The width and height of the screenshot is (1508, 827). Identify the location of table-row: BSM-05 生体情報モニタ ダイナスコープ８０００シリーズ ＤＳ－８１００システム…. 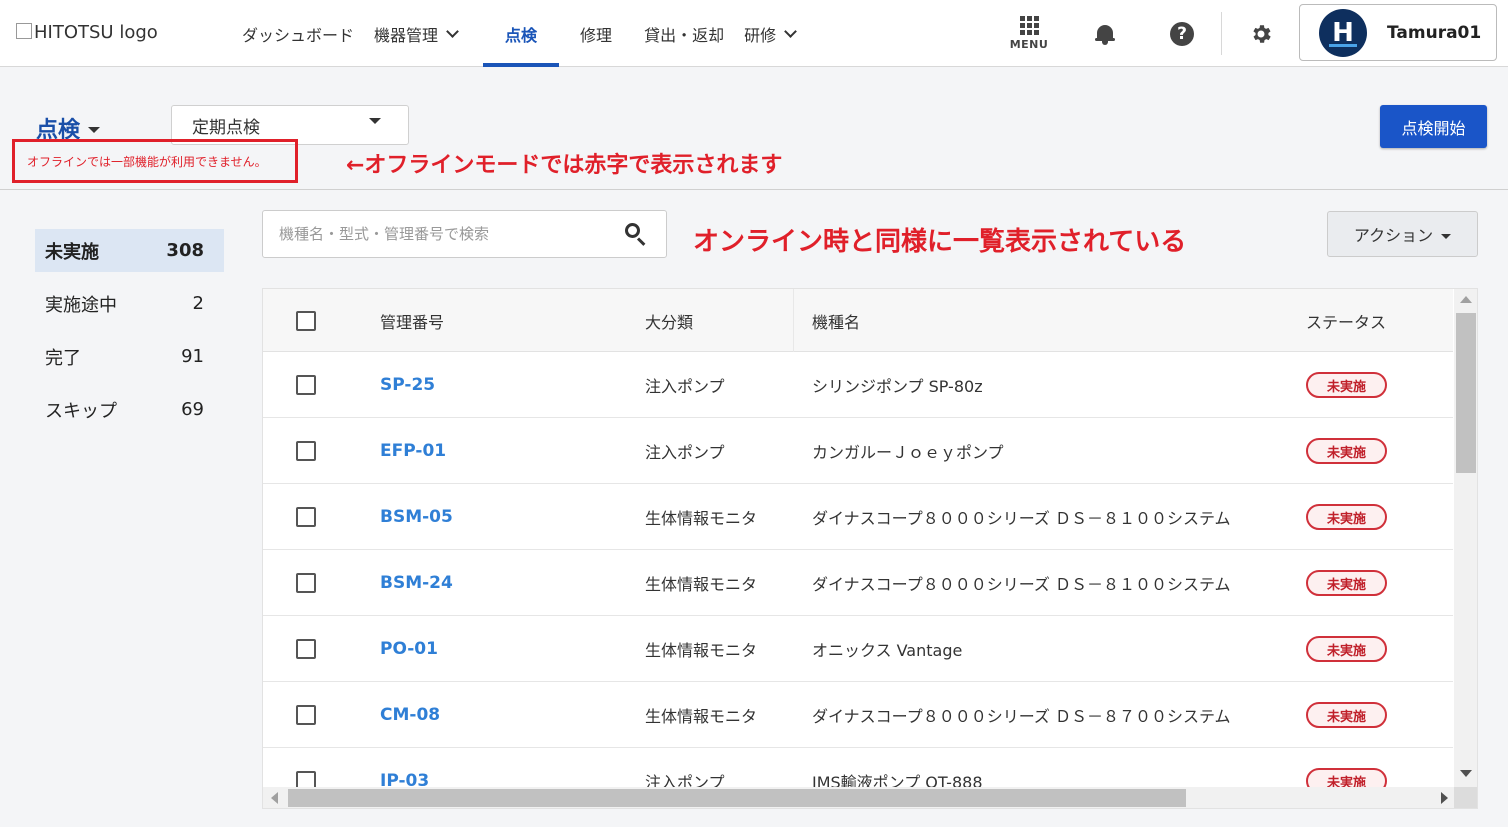
(858, 517).